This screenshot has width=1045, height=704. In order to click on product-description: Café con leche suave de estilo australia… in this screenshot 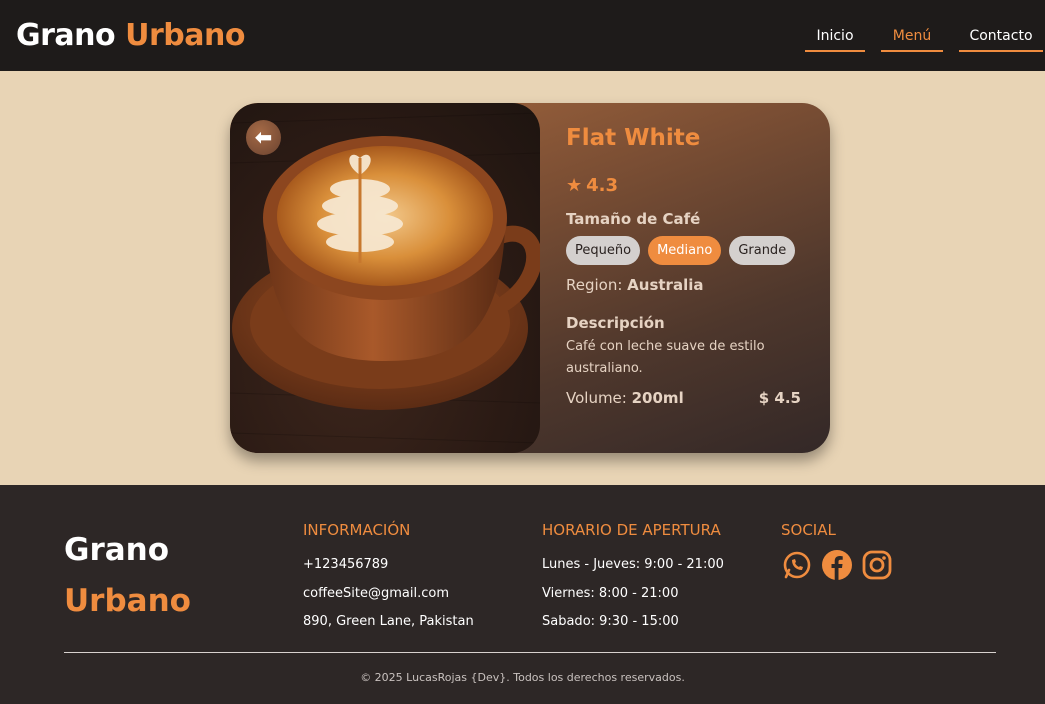, I will do `click(665, 357)`.